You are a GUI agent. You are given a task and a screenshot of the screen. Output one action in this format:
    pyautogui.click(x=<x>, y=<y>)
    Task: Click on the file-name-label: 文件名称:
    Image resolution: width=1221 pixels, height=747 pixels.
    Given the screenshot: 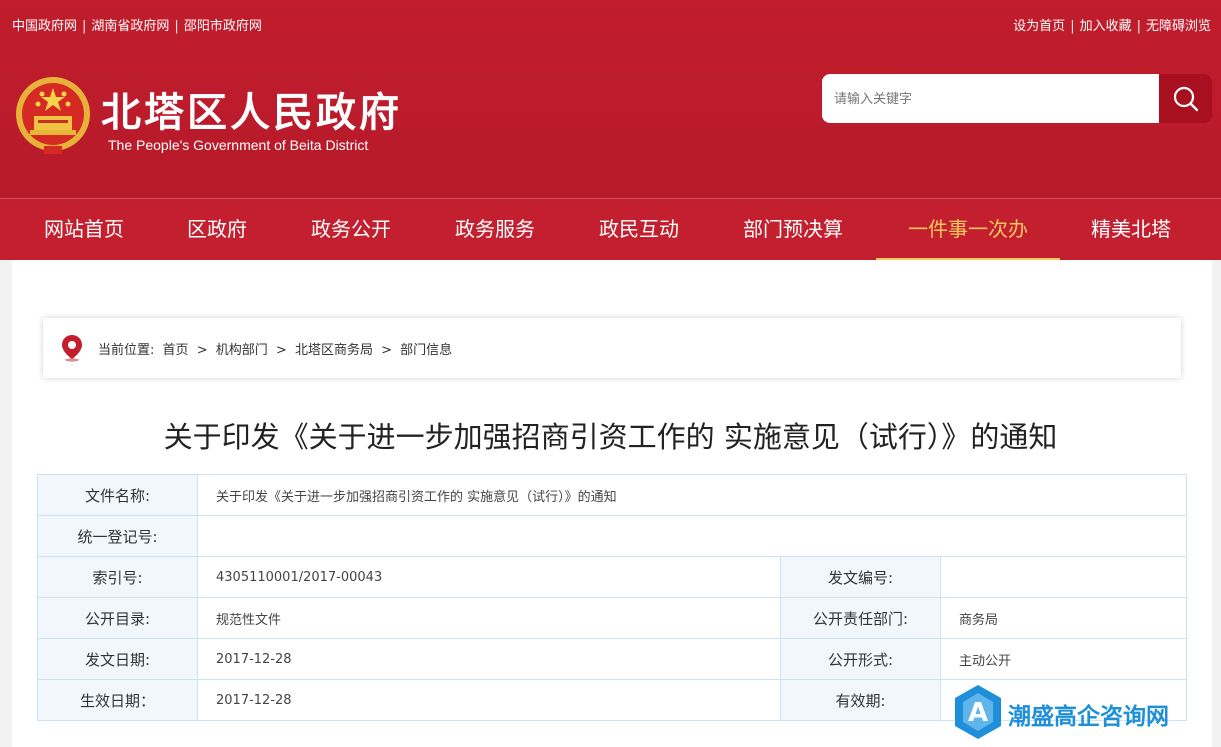 What is the action you would take?
    pyautogui.click(x=117, y=495)
    